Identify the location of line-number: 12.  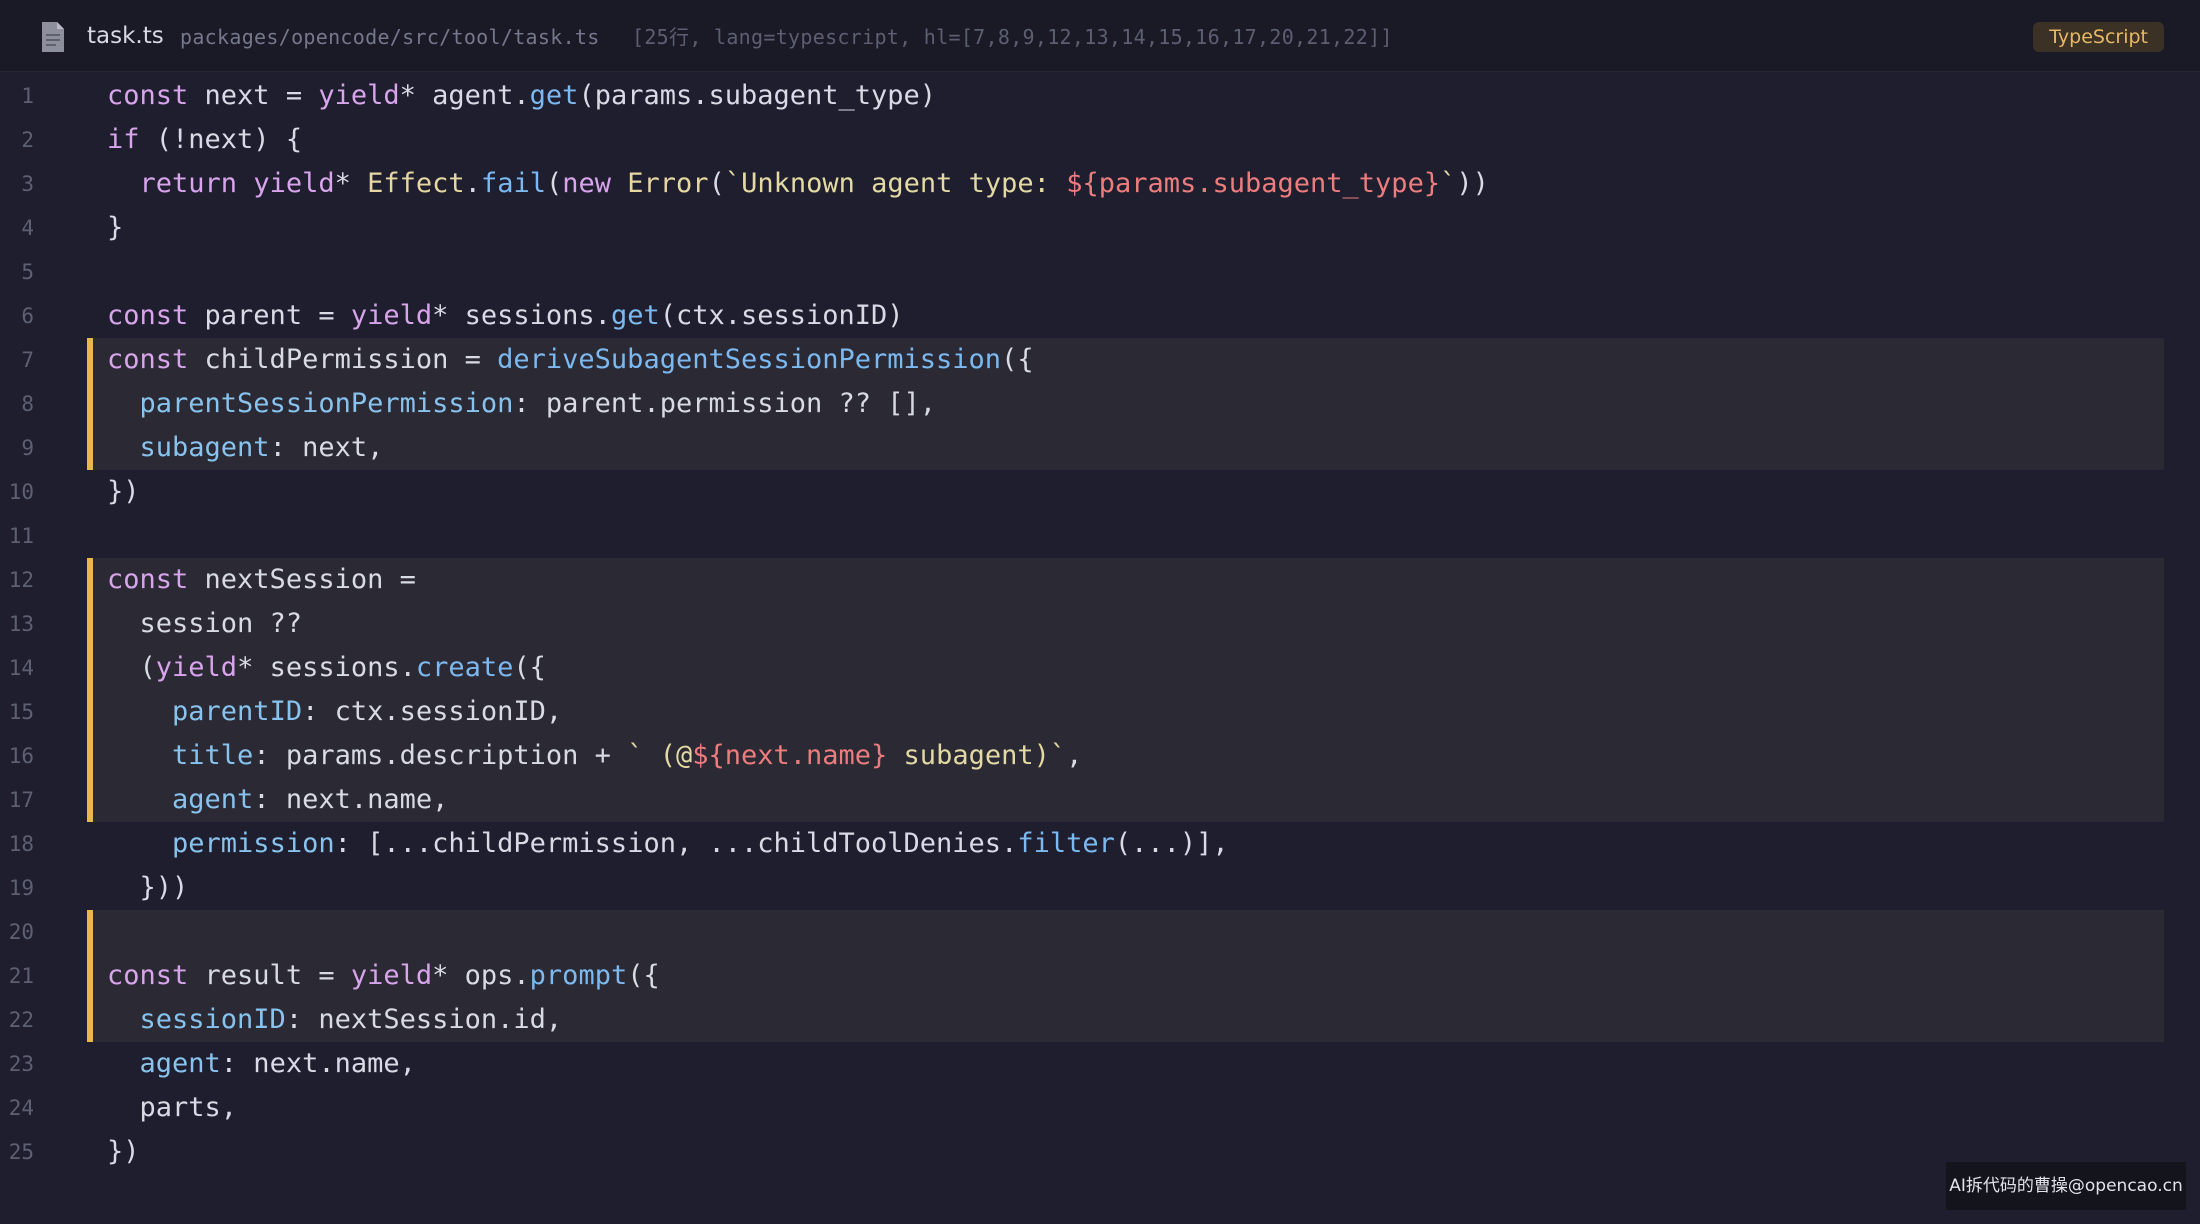
(21, 580).